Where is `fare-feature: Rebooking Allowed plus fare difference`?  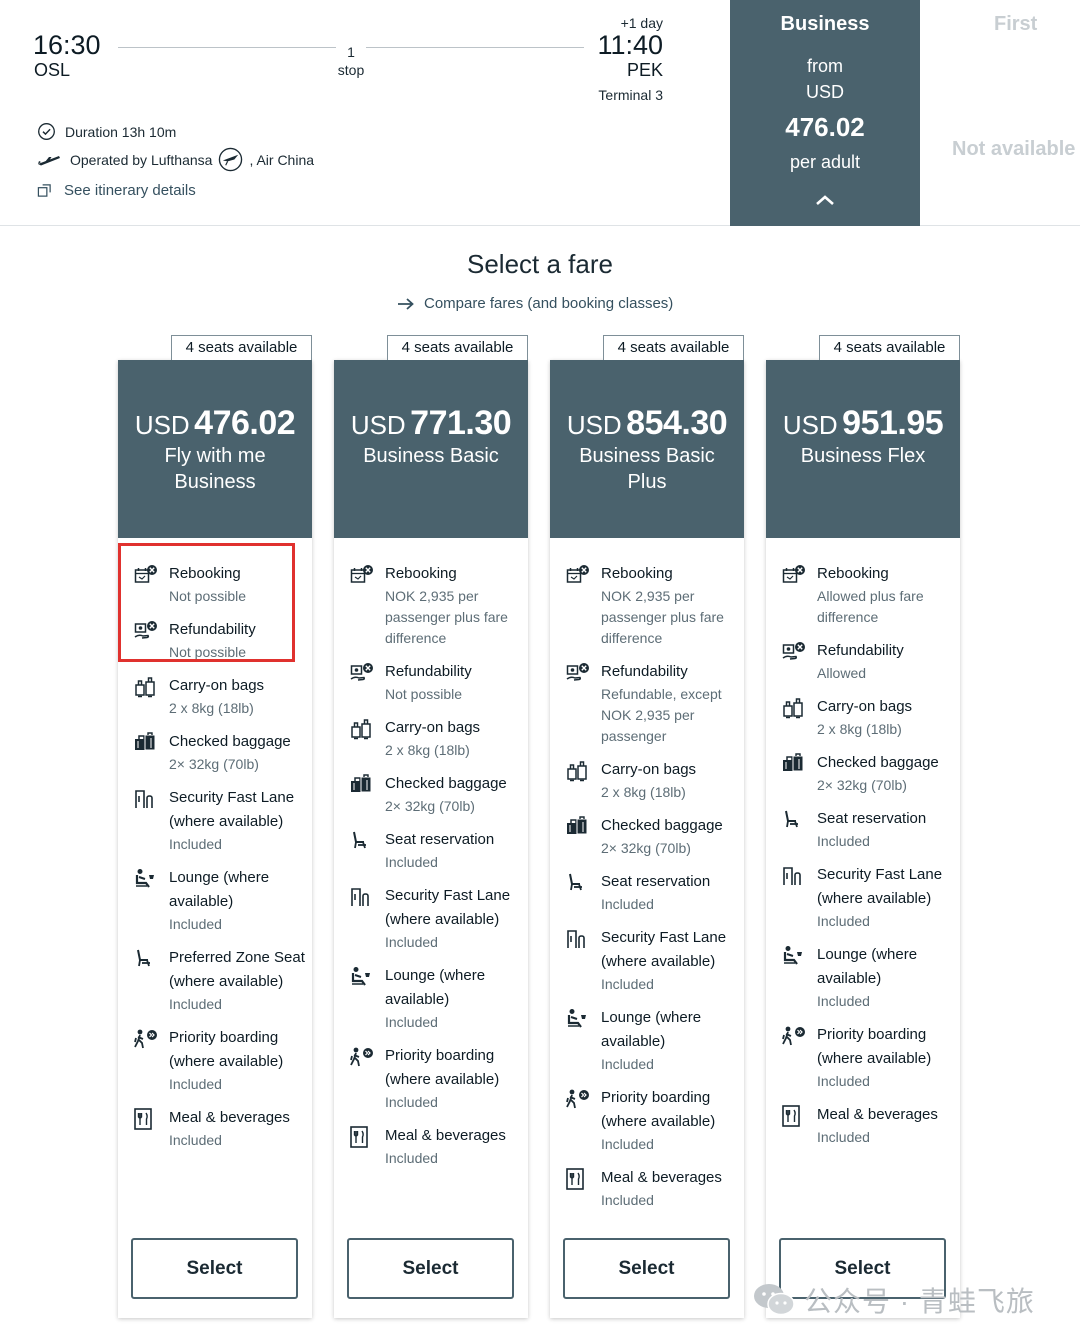 fare-feature: Rebooking Allowed plus fare difference is located at coordinates (863, 595).